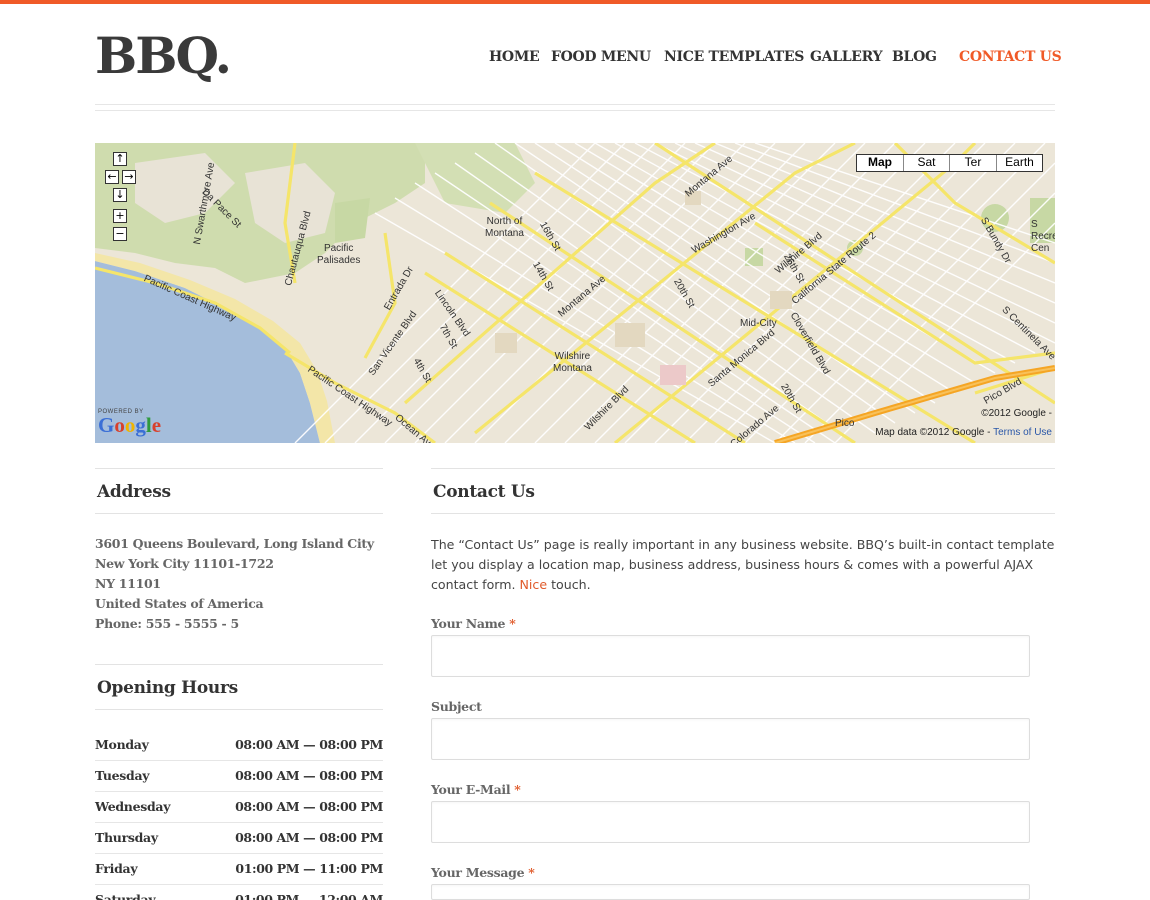  What do you see at coordinates (846, 57) in the screenshot?
I see `nav-gallery: GALLERY` at bounding box center [846, 57].